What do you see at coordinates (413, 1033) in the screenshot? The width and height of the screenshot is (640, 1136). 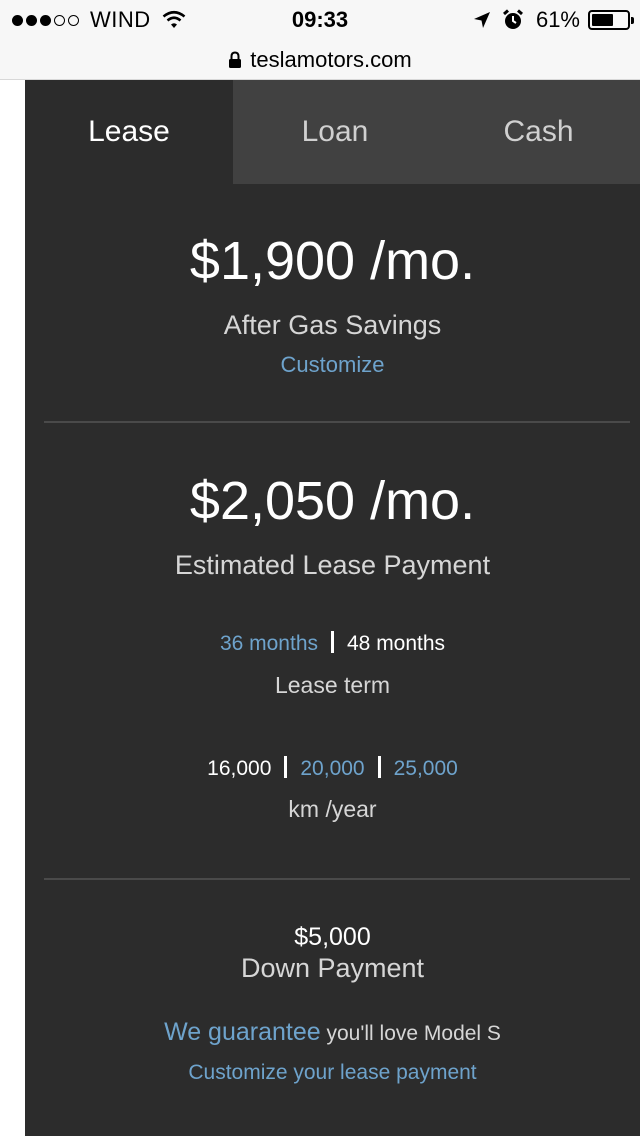 I see `guarantee-text: you'll love Model S` at bounding box center [413, 1033].